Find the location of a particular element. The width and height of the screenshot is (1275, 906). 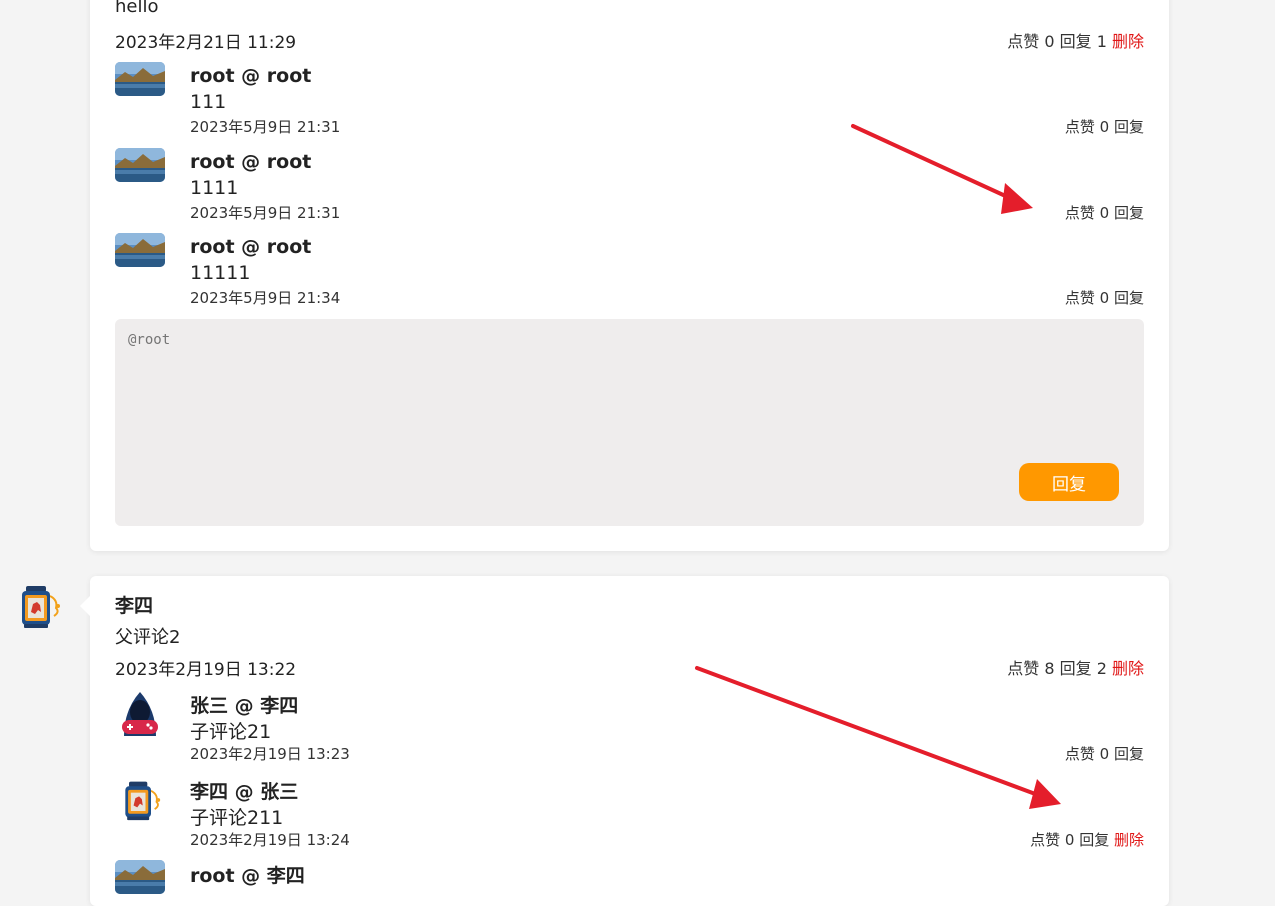

comment-actions: 点赞 0 回复 1 删除 is located at coordinates (1075, 40).